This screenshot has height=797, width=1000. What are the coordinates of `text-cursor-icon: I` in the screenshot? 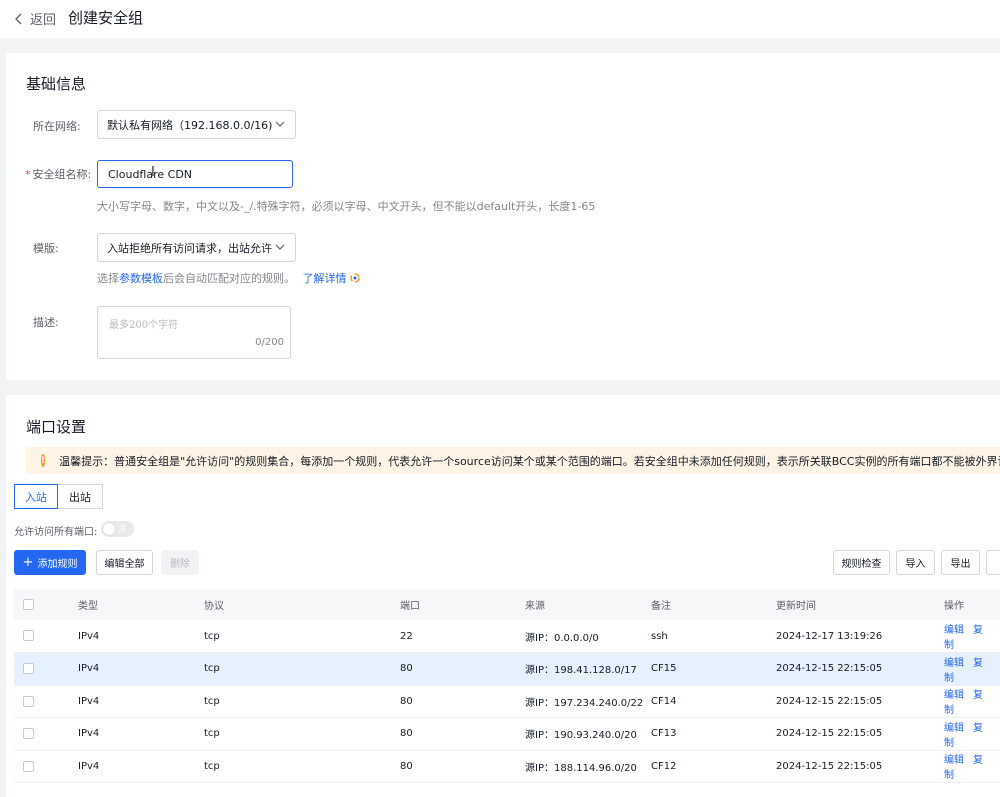 It's located at (153, 172).